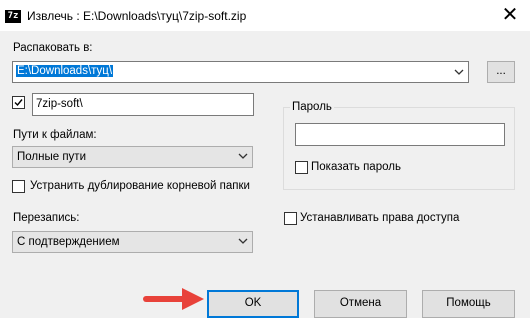 The height and width of the screenshot is (318, 530). Describe the element at coordinates (59, 104) in the screenshot. I see `subfolder-value: 7zip-soft\` at that location.